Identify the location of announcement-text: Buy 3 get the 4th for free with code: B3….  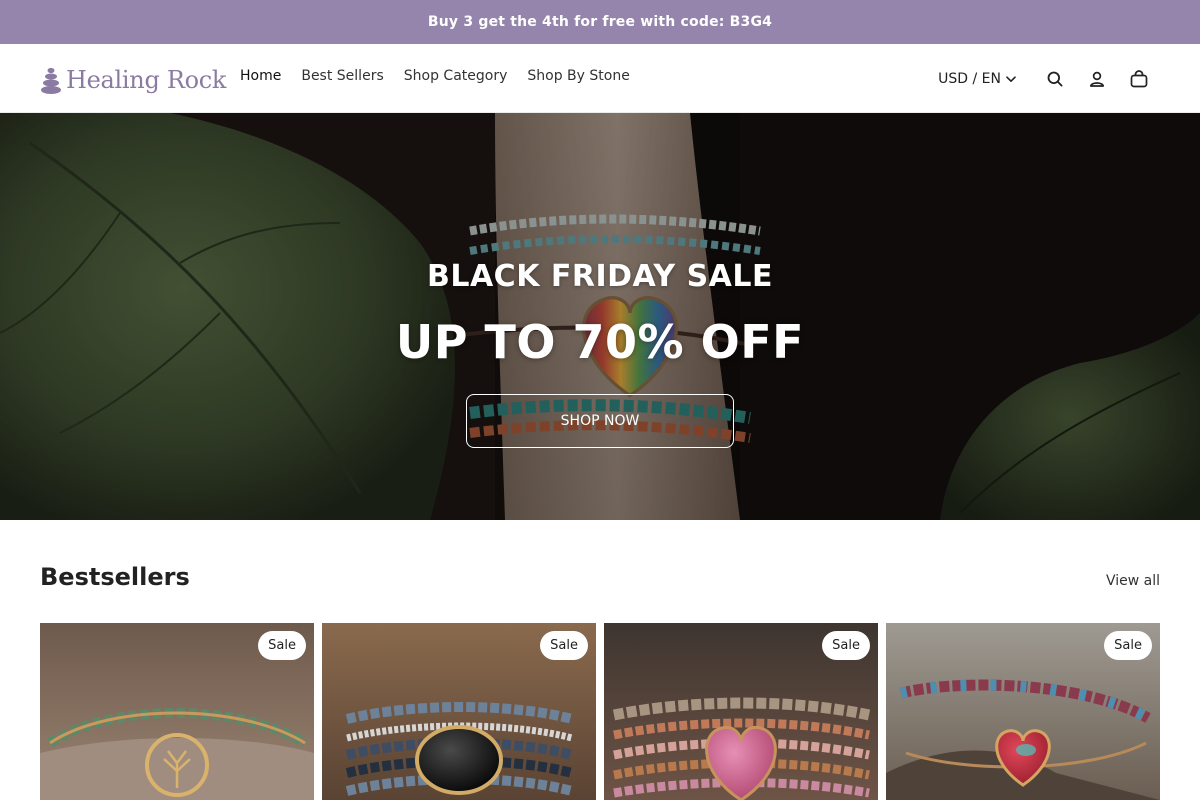
(600, 22).